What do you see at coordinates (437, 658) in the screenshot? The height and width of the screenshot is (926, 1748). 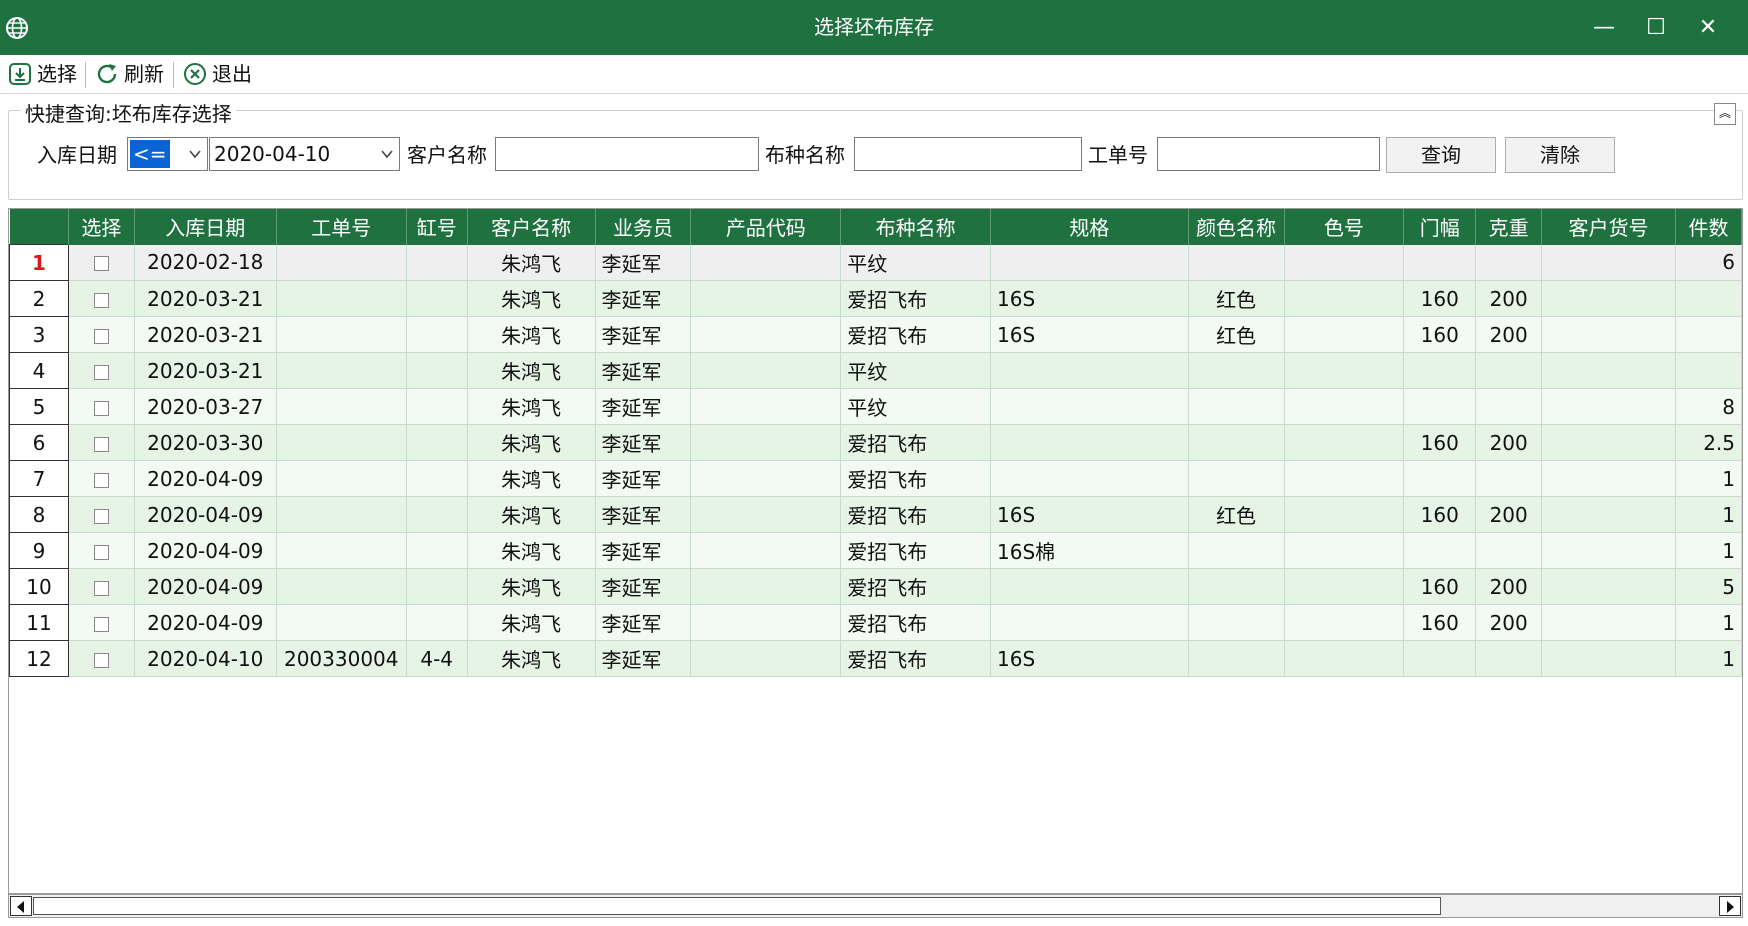 I see `cell-vat-no: 4-4` at bounding box center [437, 658].